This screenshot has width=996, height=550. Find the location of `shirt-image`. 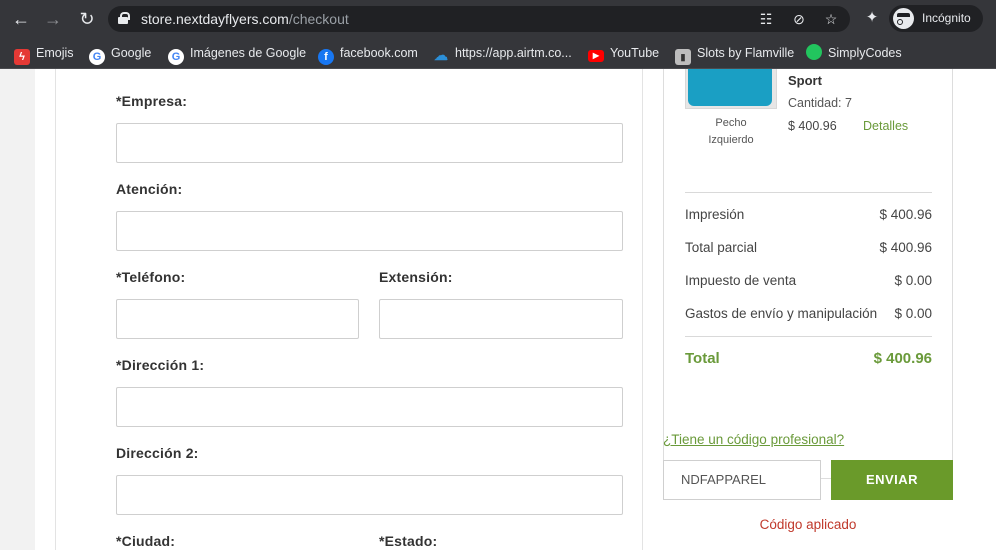

shirt-image is located at coordinates (730, 87).